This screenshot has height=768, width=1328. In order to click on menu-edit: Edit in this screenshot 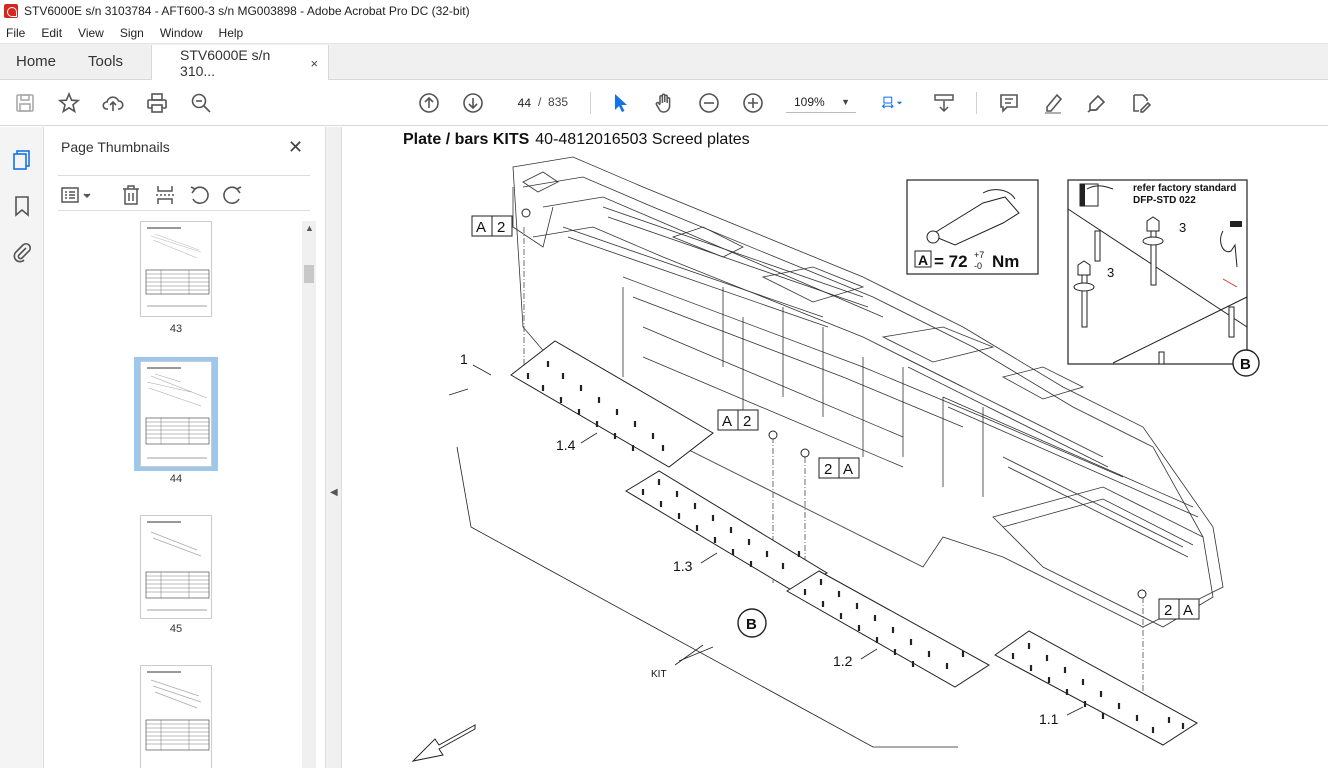, I will do `click(51, 33)`.